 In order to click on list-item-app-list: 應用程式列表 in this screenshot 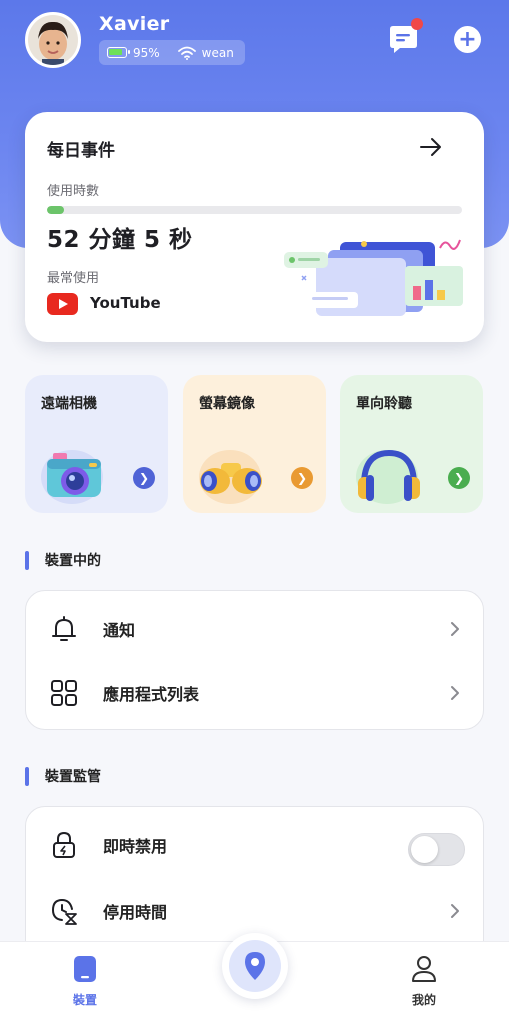, I will do `click(254, 693)`.